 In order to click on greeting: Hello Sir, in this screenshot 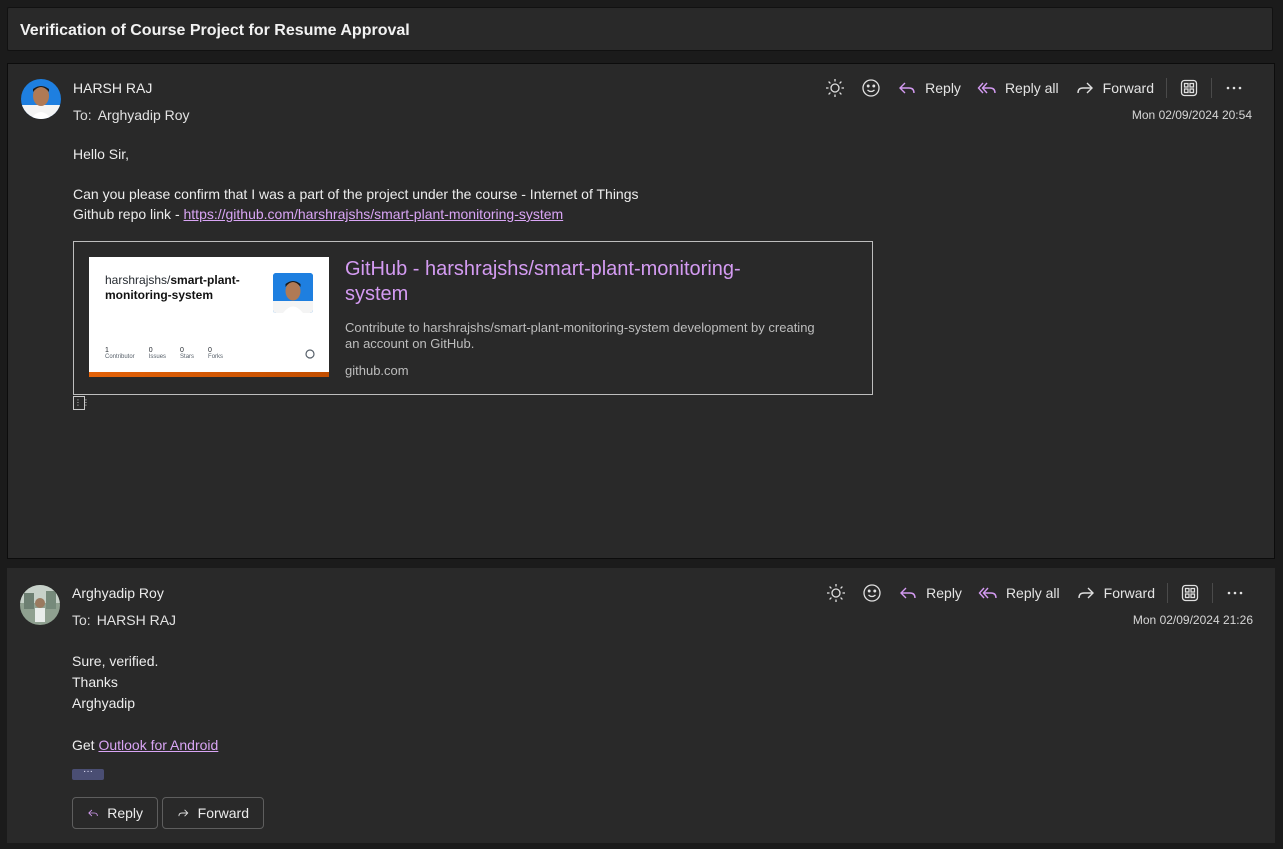, I will do `click(101, 154)`.